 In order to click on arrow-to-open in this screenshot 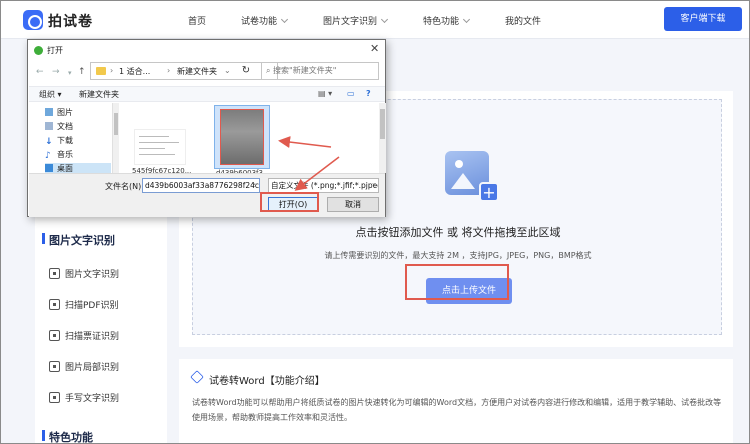, I will do `click(317, 173)`.